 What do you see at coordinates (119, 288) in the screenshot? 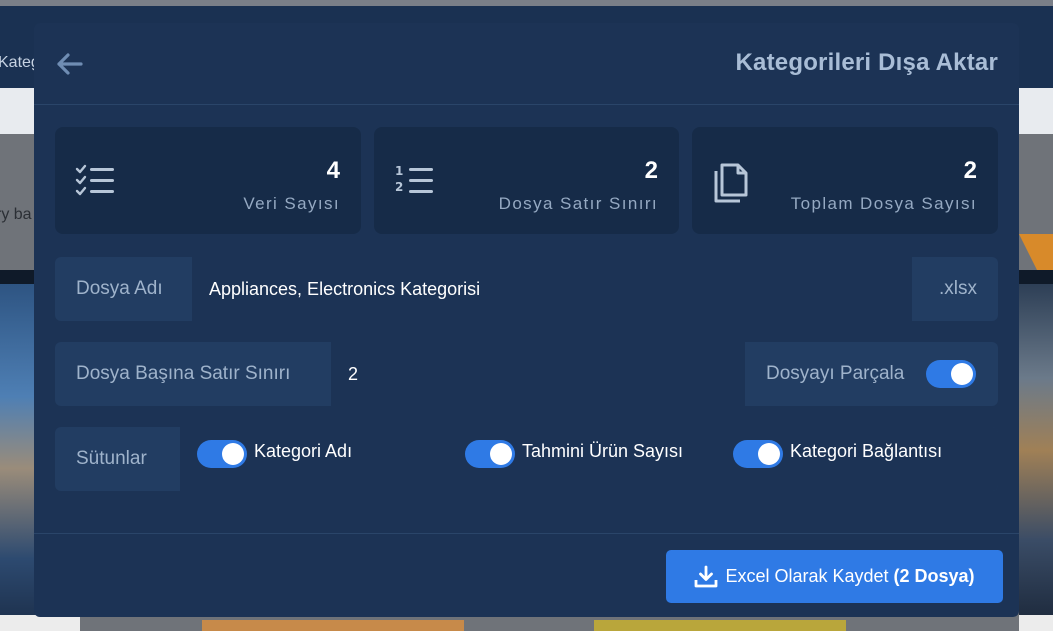
I see `file-name-label: Dosya Adı` at bounding box center [119, 288].